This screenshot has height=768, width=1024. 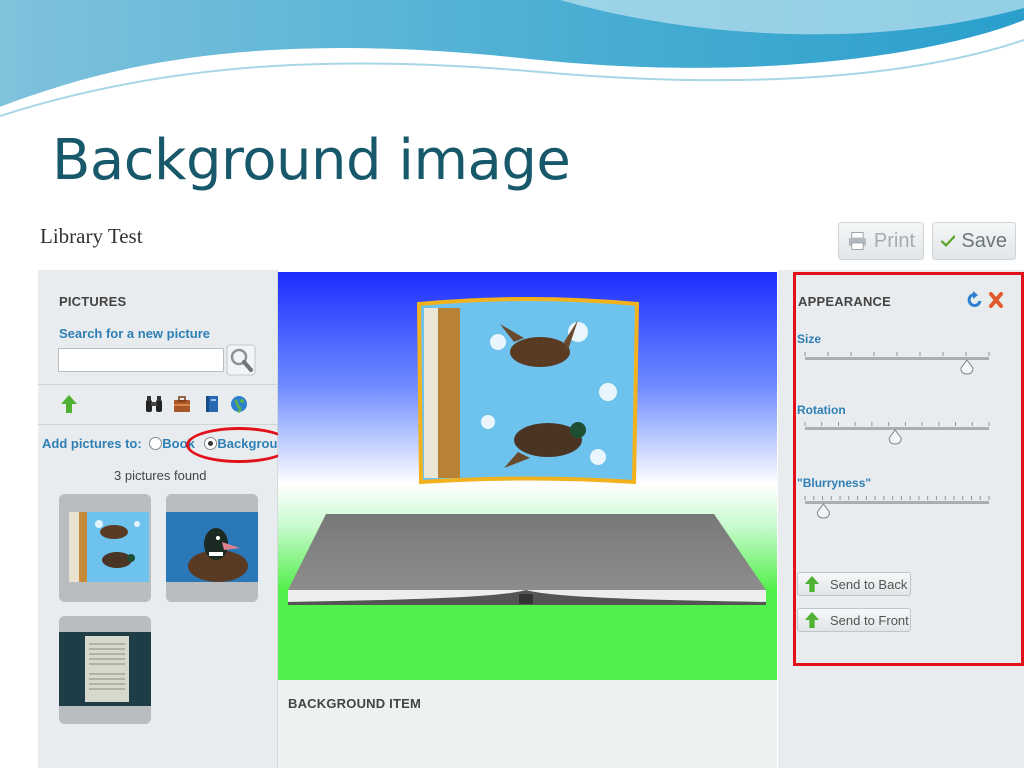 I want to click on blurryness-slider, so click(x=897, y=507).